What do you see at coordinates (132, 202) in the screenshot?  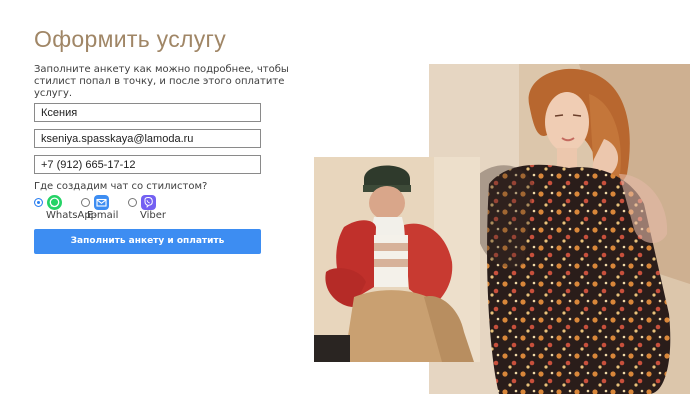 I see `radio-viber` at bounding box center [132, 202].